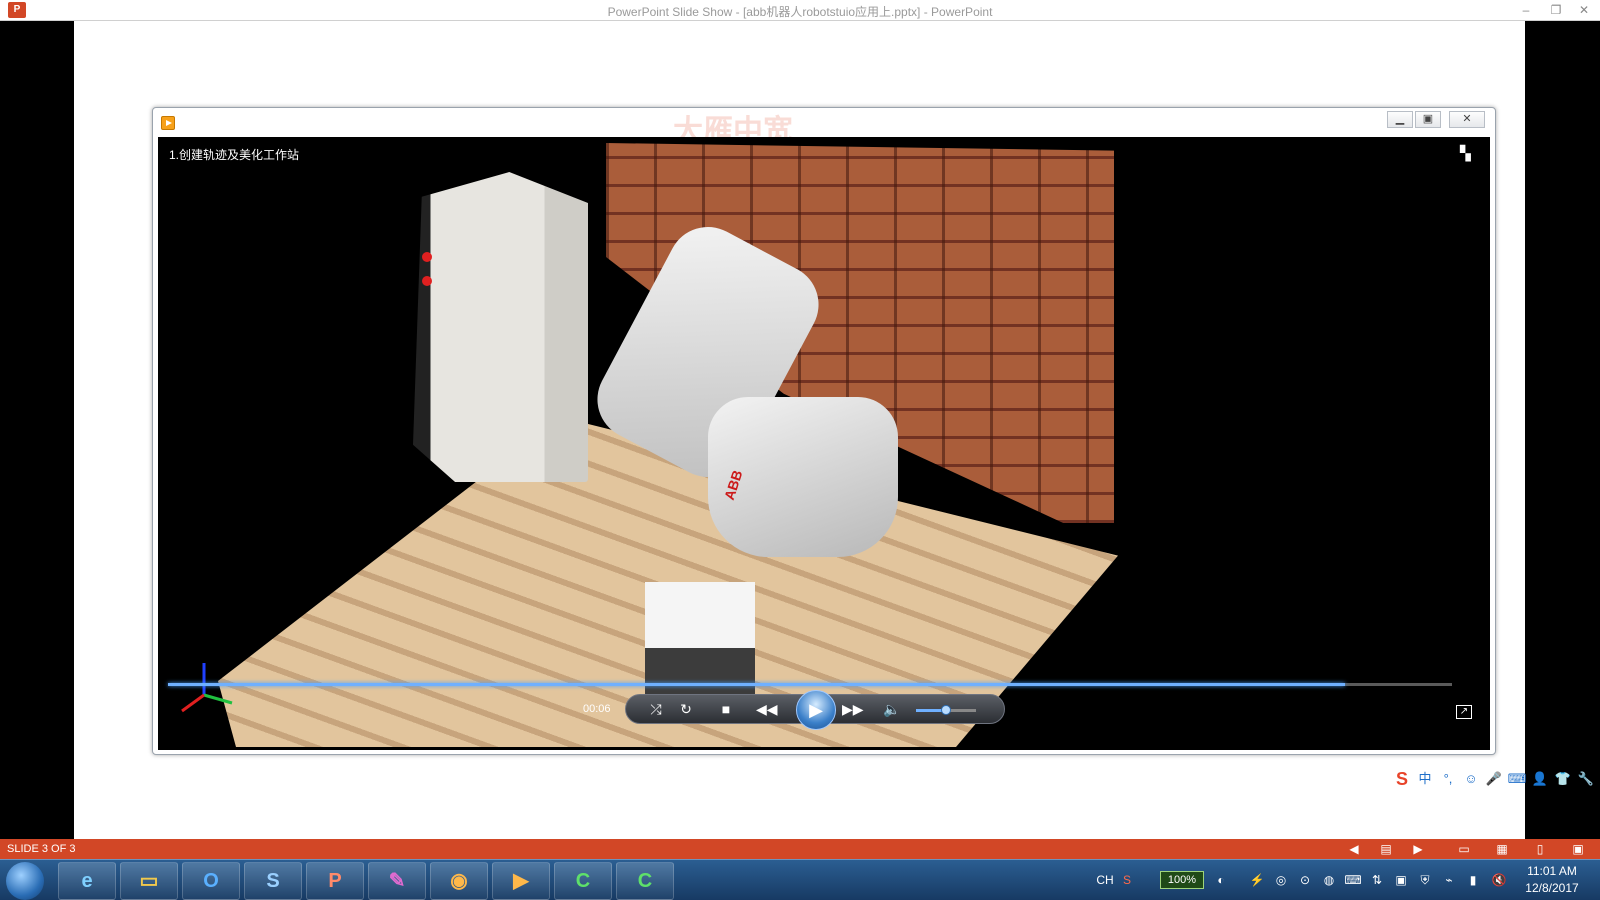 The image size is (1600, 900). I want to click on fullscreen-icon: ↗, so click(1464, 712).